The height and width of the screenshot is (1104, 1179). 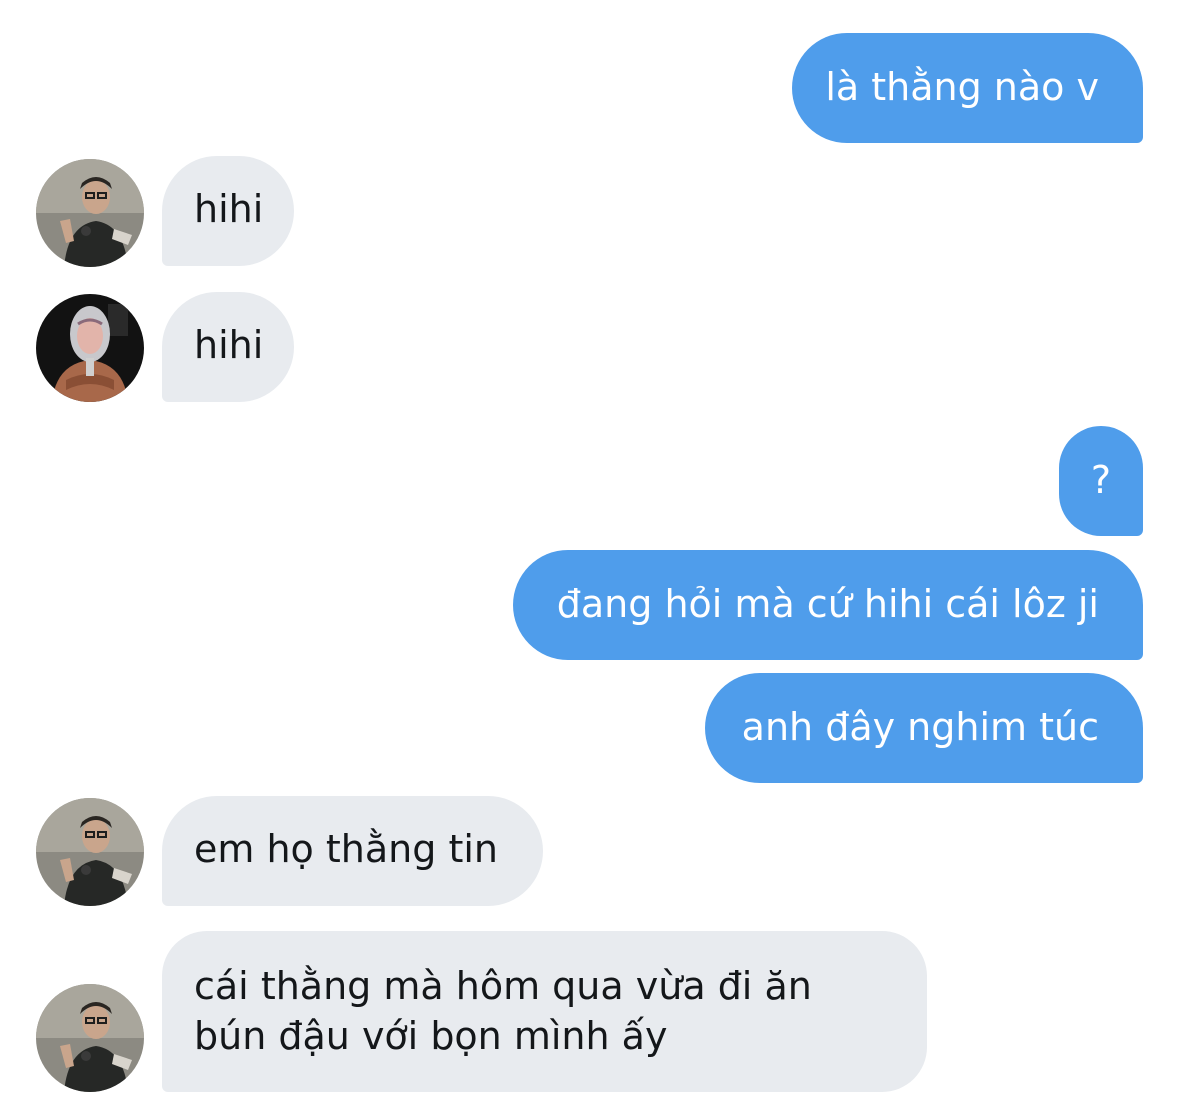 I want to click on outgoing-message-bubble: ?, so click(x=1101, y=481).